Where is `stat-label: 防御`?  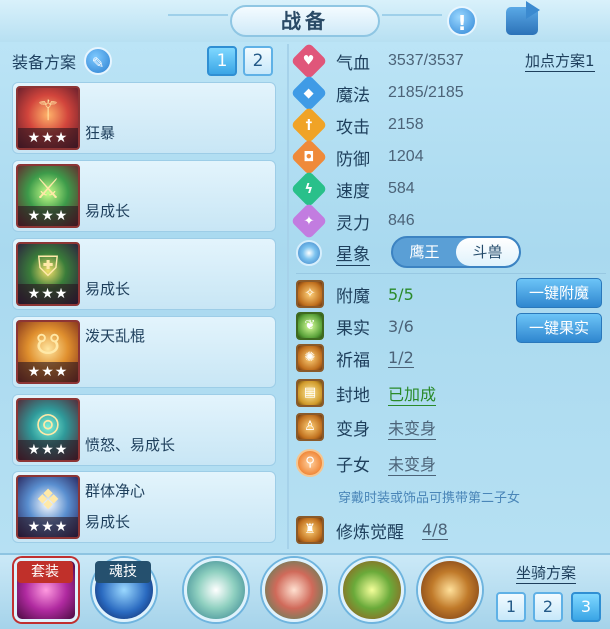 stat-label: 防御 is located at coordinates (353, 159).